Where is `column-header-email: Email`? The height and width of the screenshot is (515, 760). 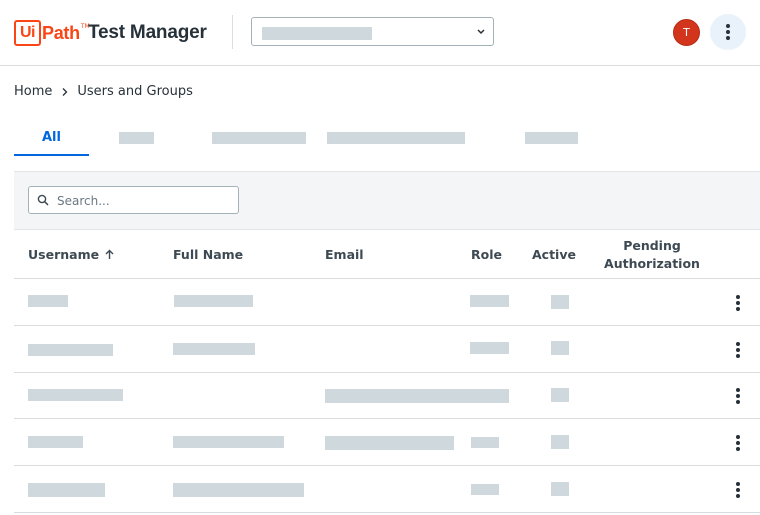
column-header-email: Email is located at coordinates (344, 254).